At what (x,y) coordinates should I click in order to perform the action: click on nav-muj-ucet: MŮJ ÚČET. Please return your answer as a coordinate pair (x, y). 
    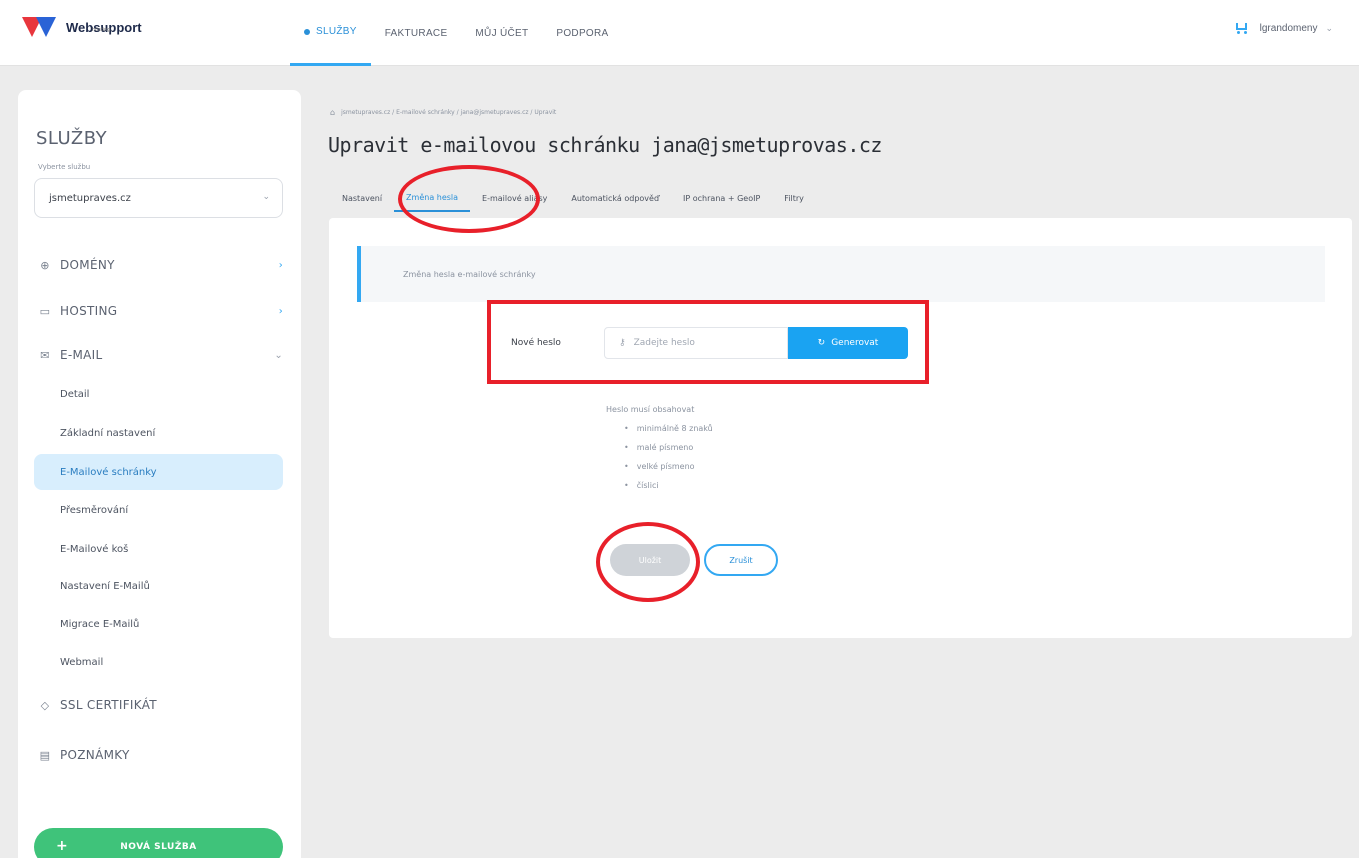
    Looking at the image, I should click on (501, 33).